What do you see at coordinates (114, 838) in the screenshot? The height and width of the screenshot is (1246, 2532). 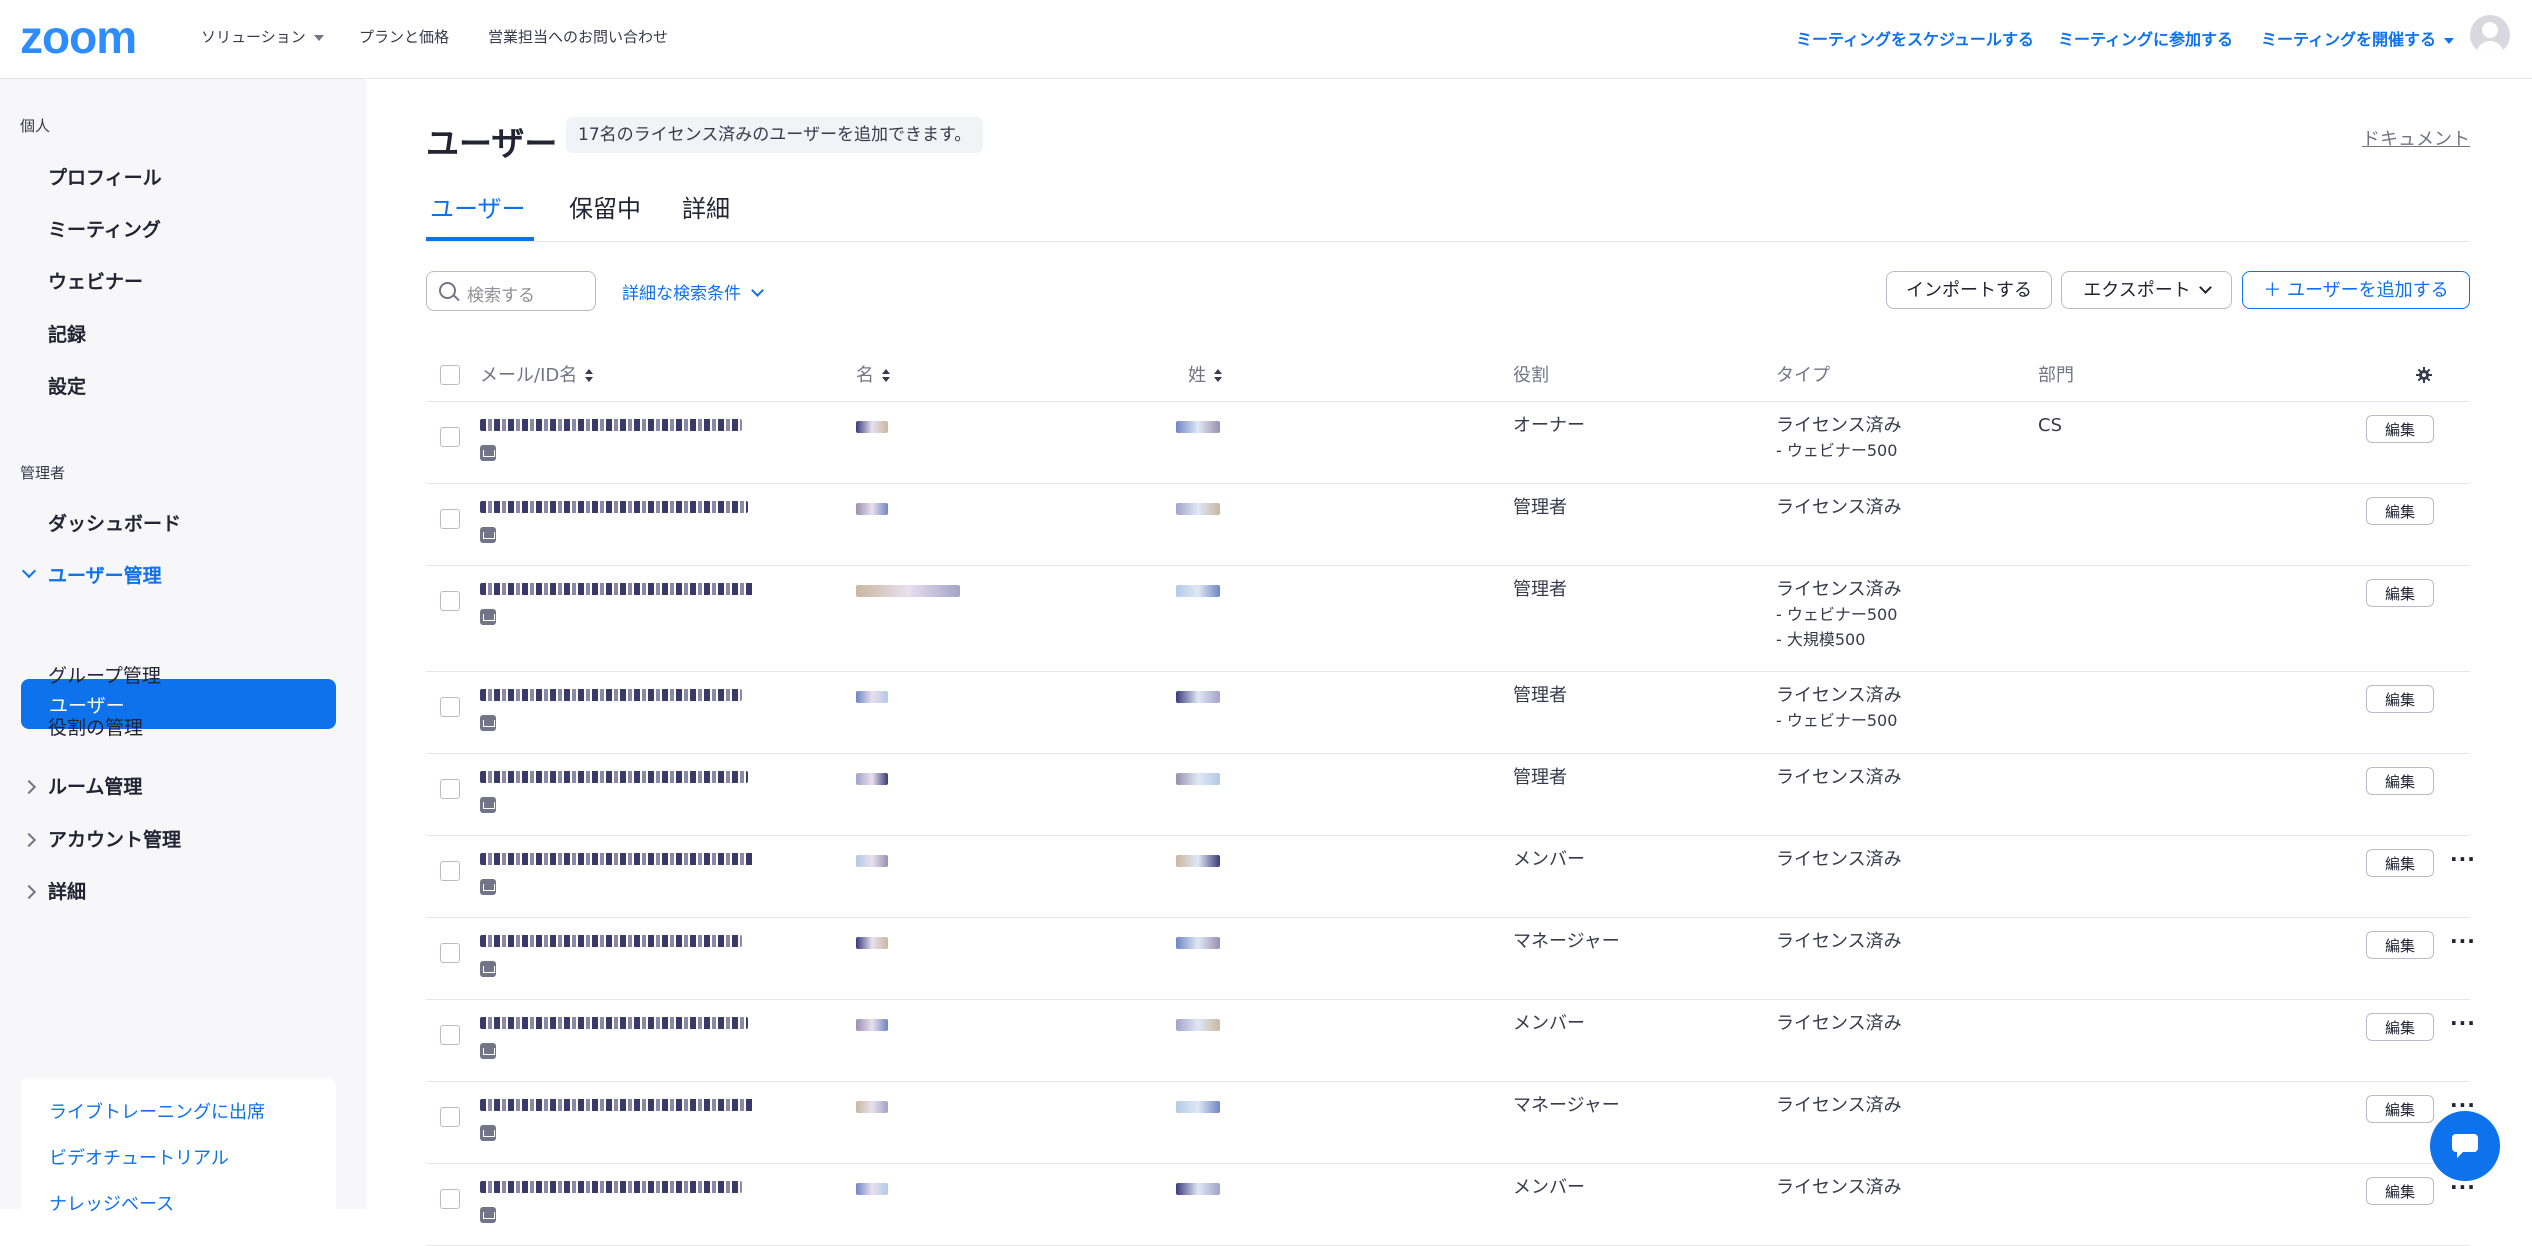 I see `sidebar-item-account-management: アカウント管理` at bounding box center [114, 838].